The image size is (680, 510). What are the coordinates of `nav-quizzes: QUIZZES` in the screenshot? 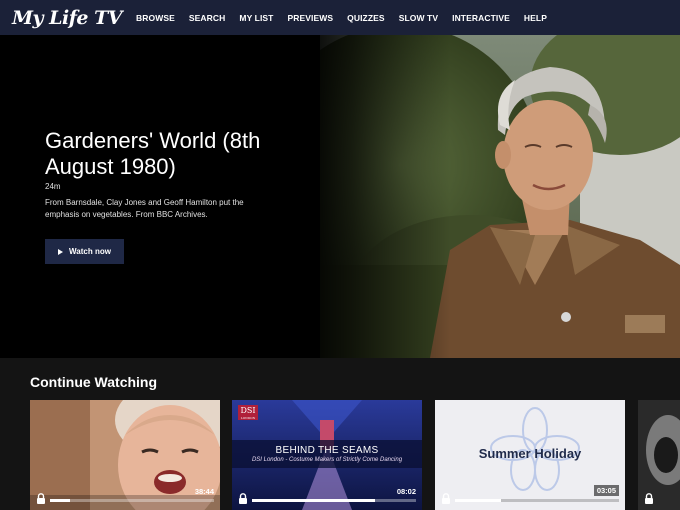 It's located at (366, 18).